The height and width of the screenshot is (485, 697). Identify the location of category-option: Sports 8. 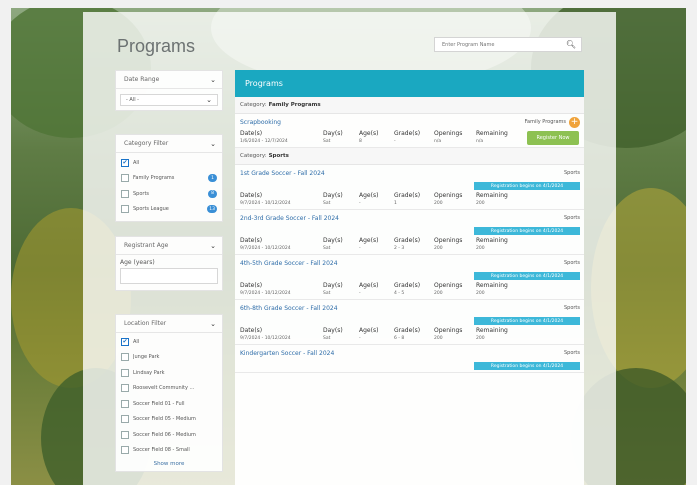
(169, 194).